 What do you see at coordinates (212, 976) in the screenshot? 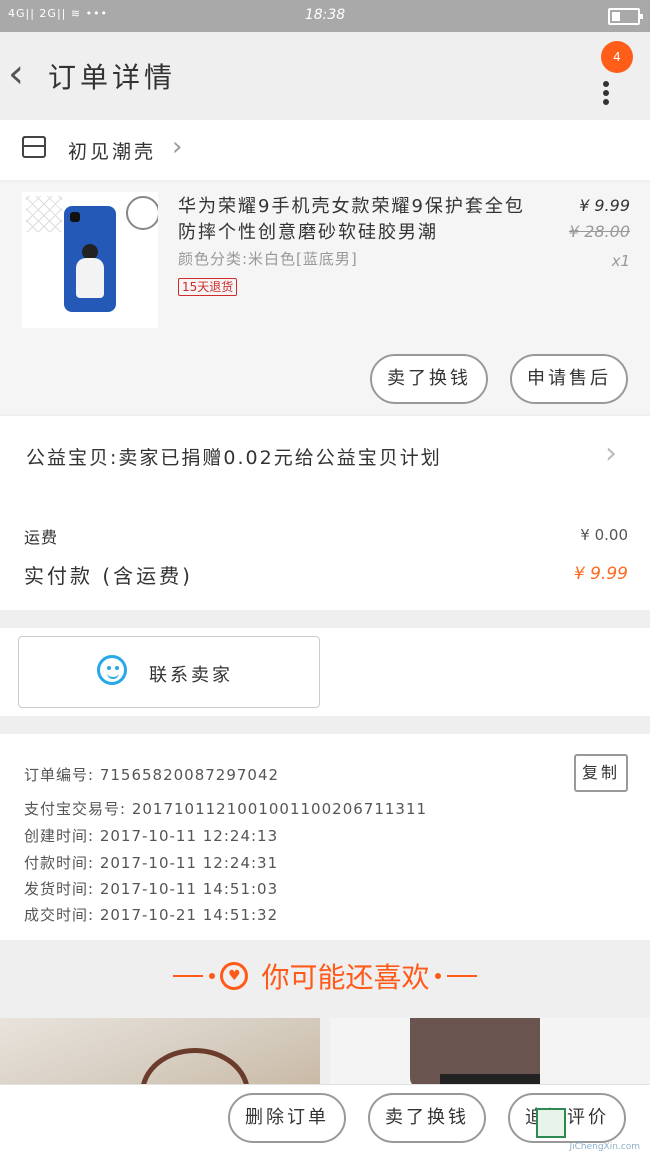
I see `dot-left` at bounding box center [212, 976].